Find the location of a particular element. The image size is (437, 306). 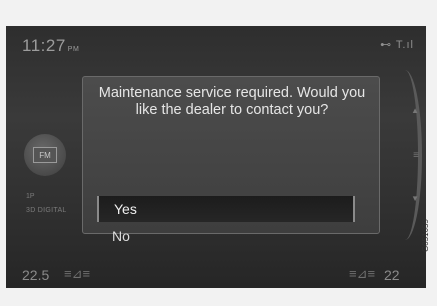

radio-source-icon: FM is located at coordinates (45, 155).